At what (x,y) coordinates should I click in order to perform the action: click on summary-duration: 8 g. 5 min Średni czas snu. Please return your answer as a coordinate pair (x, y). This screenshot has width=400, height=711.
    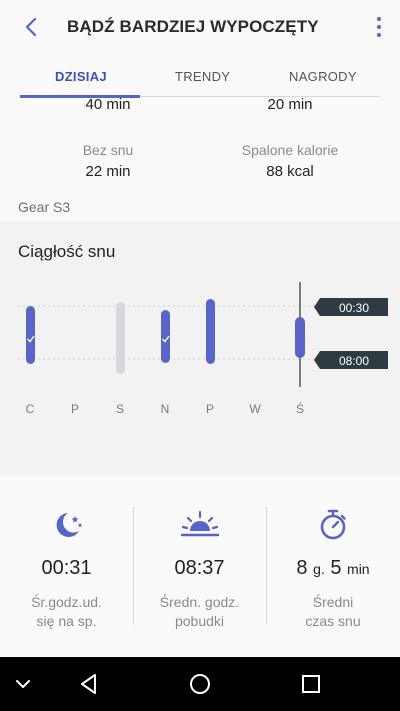
    Looking at the image, I should click on (333, 567).